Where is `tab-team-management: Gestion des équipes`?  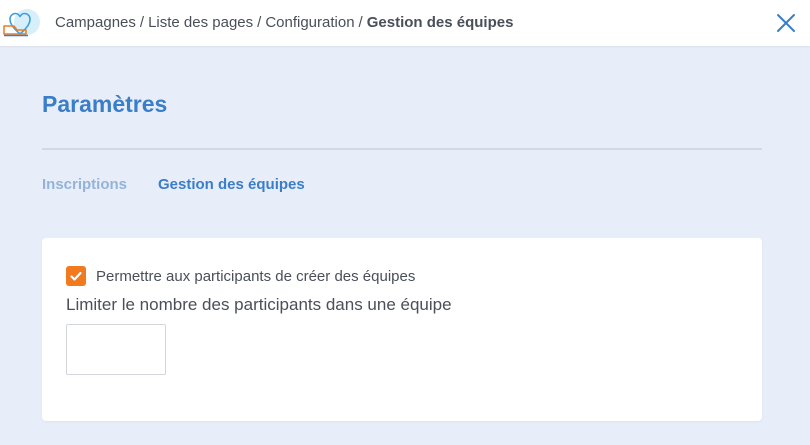 tab-team-management: Gestion des équipes is located at coordinates (231, 185).